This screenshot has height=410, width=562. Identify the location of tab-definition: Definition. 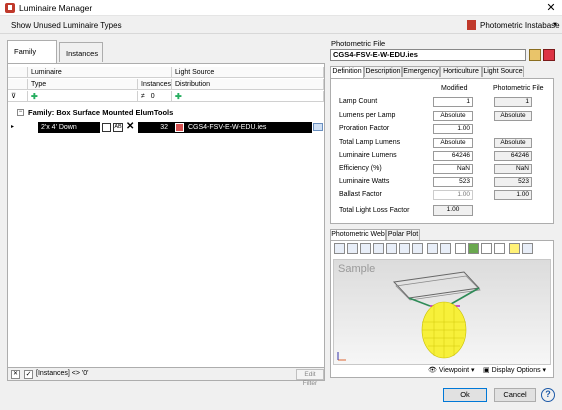
(347, 72).